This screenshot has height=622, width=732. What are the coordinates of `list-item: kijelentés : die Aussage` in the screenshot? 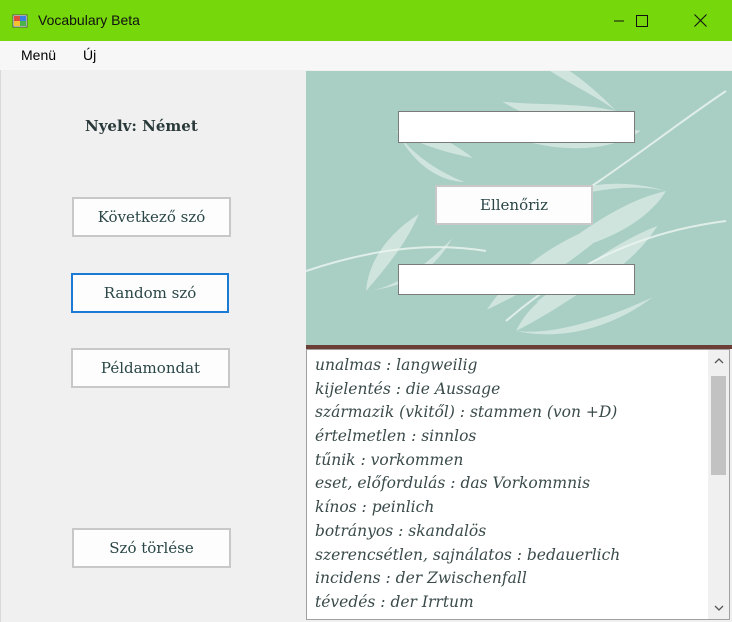 It's located at (518, 390).